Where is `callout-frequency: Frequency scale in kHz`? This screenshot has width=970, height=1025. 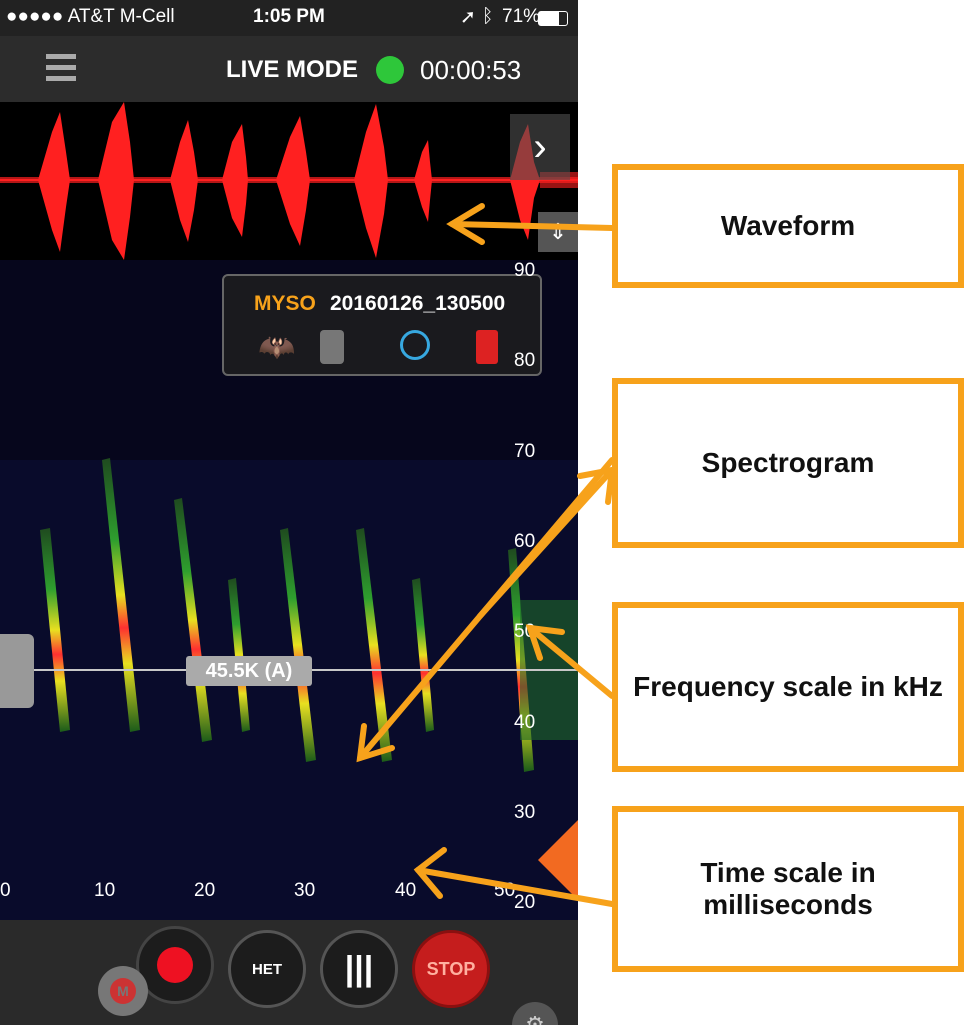
callout-frequency: Frequency scale in kHz is located at coordinates (788, 687).